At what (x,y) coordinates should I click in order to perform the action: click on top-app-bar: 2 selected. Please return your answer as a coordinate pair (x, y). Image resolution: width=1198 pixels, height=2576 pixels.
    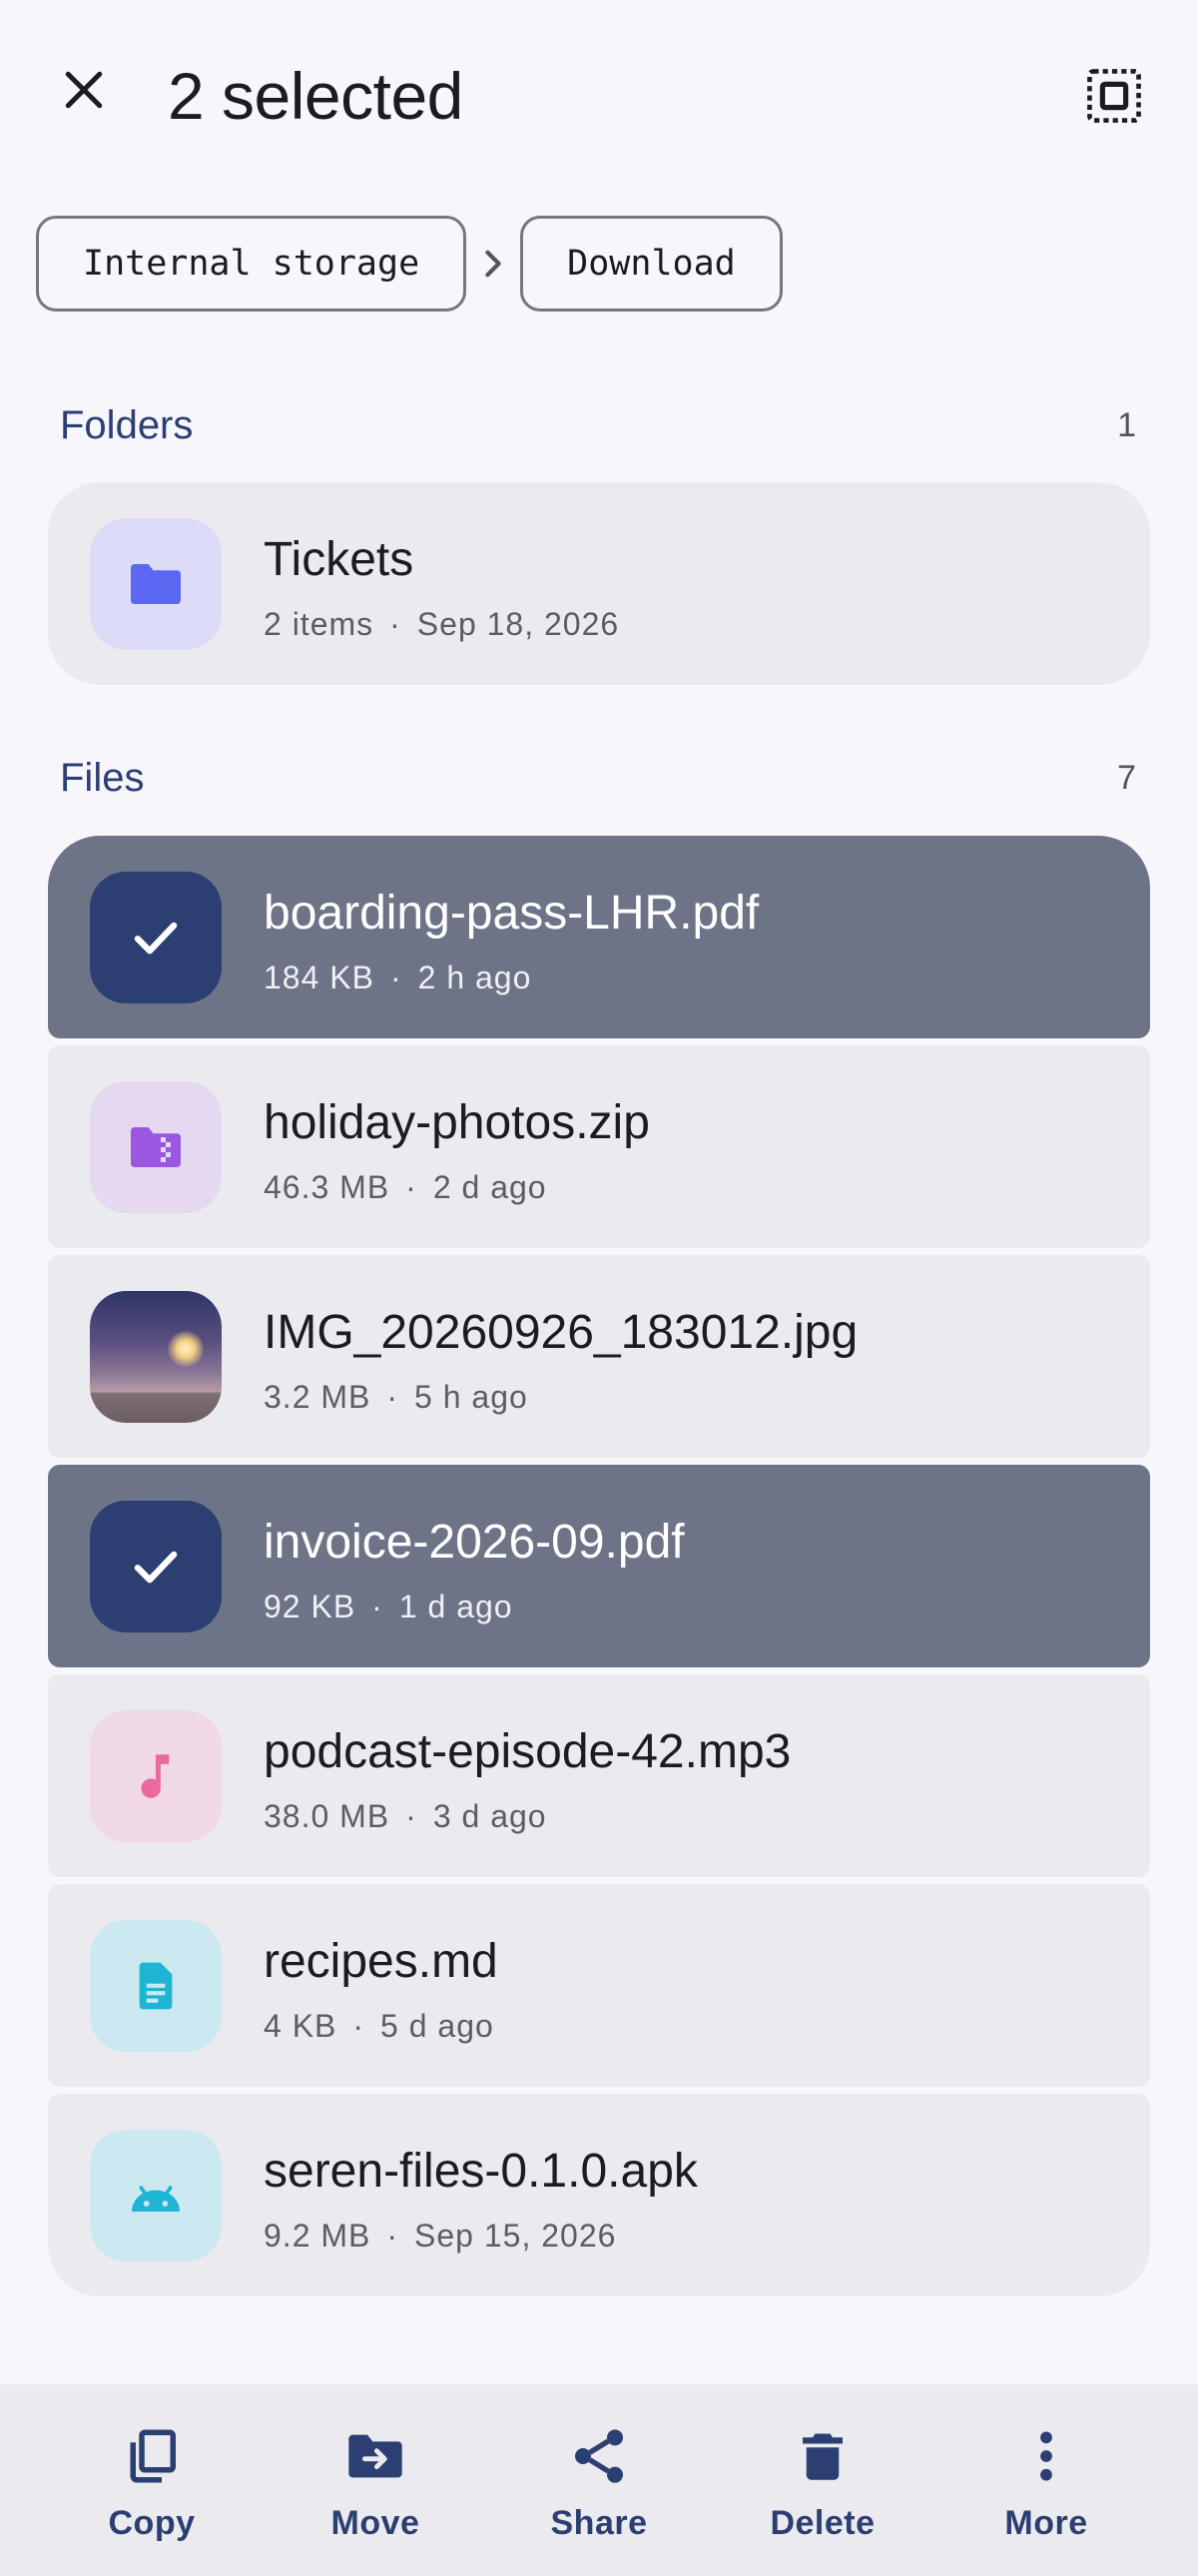
    Looking at the image, I should click on (599, 95).